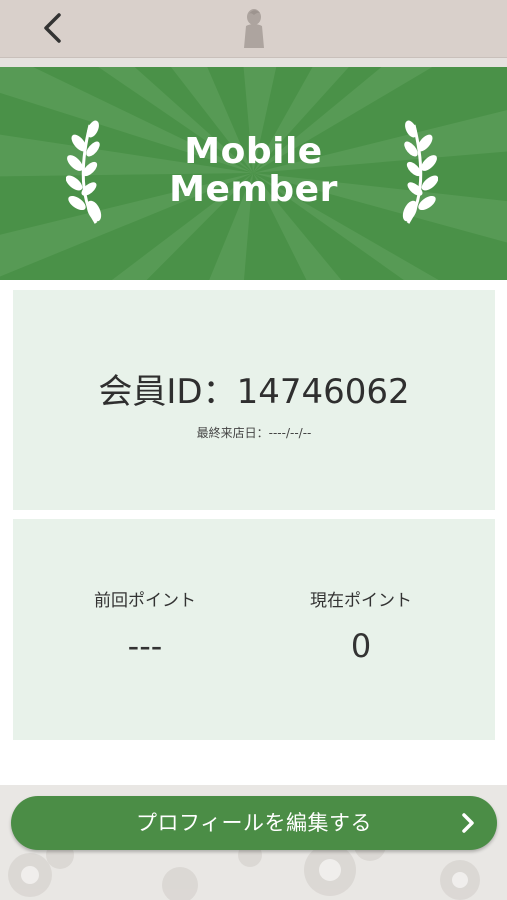 The image size is (507, 900). I want to click on back-button, so click(52, 28).